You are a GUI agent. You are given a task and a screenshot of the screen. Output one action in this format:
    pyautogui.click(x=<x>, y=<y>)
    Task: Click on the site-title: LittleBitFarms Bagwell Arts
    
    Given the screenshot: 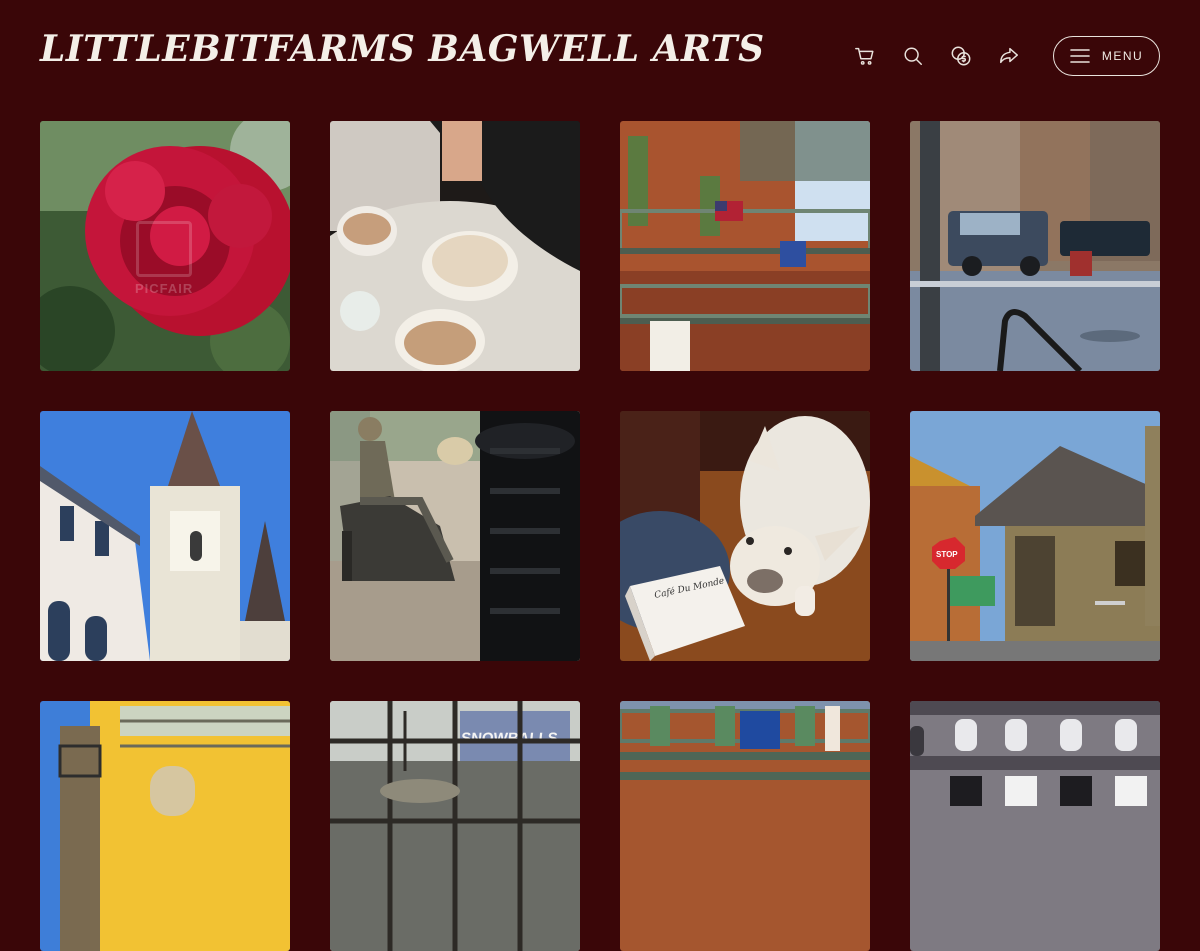 What is the action you would take?
    pyautogui.click(x=402, y=49)
    